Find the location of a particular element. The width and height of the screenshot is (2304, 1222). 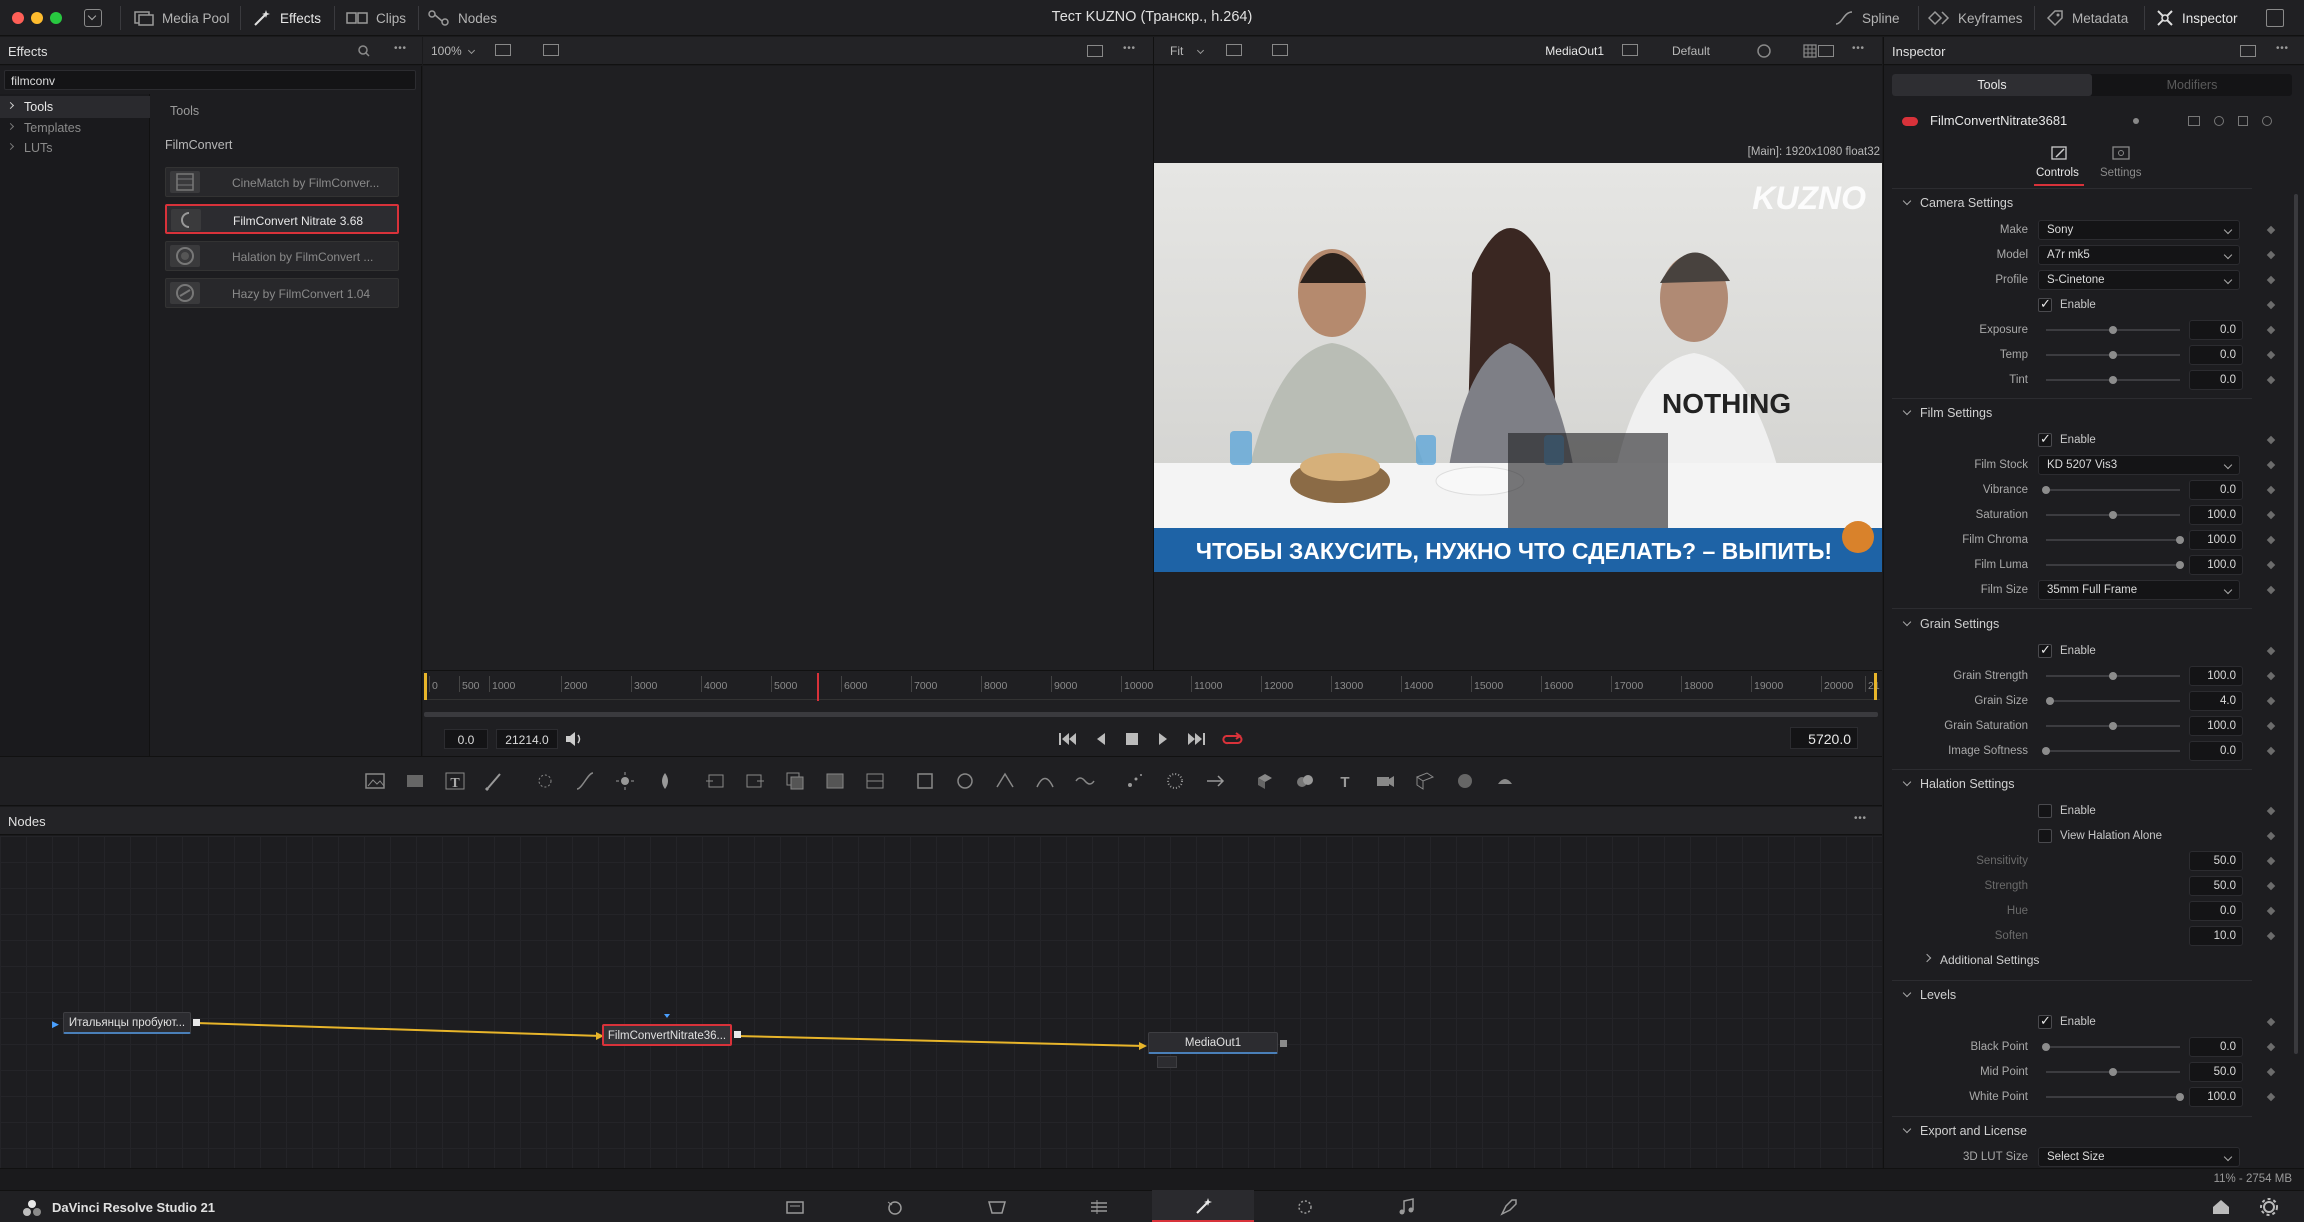

color-icon is located at coordinates (1764, 51).